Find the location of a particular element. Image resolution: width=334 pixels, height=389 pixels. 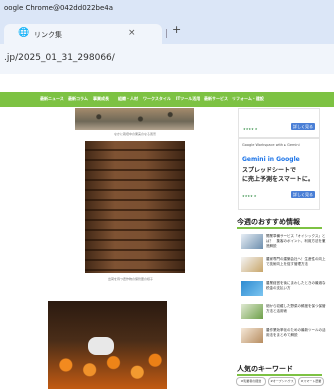

window-titlebar: oogle Chrome@042dd022be4a is located at coordinates (167, 11).